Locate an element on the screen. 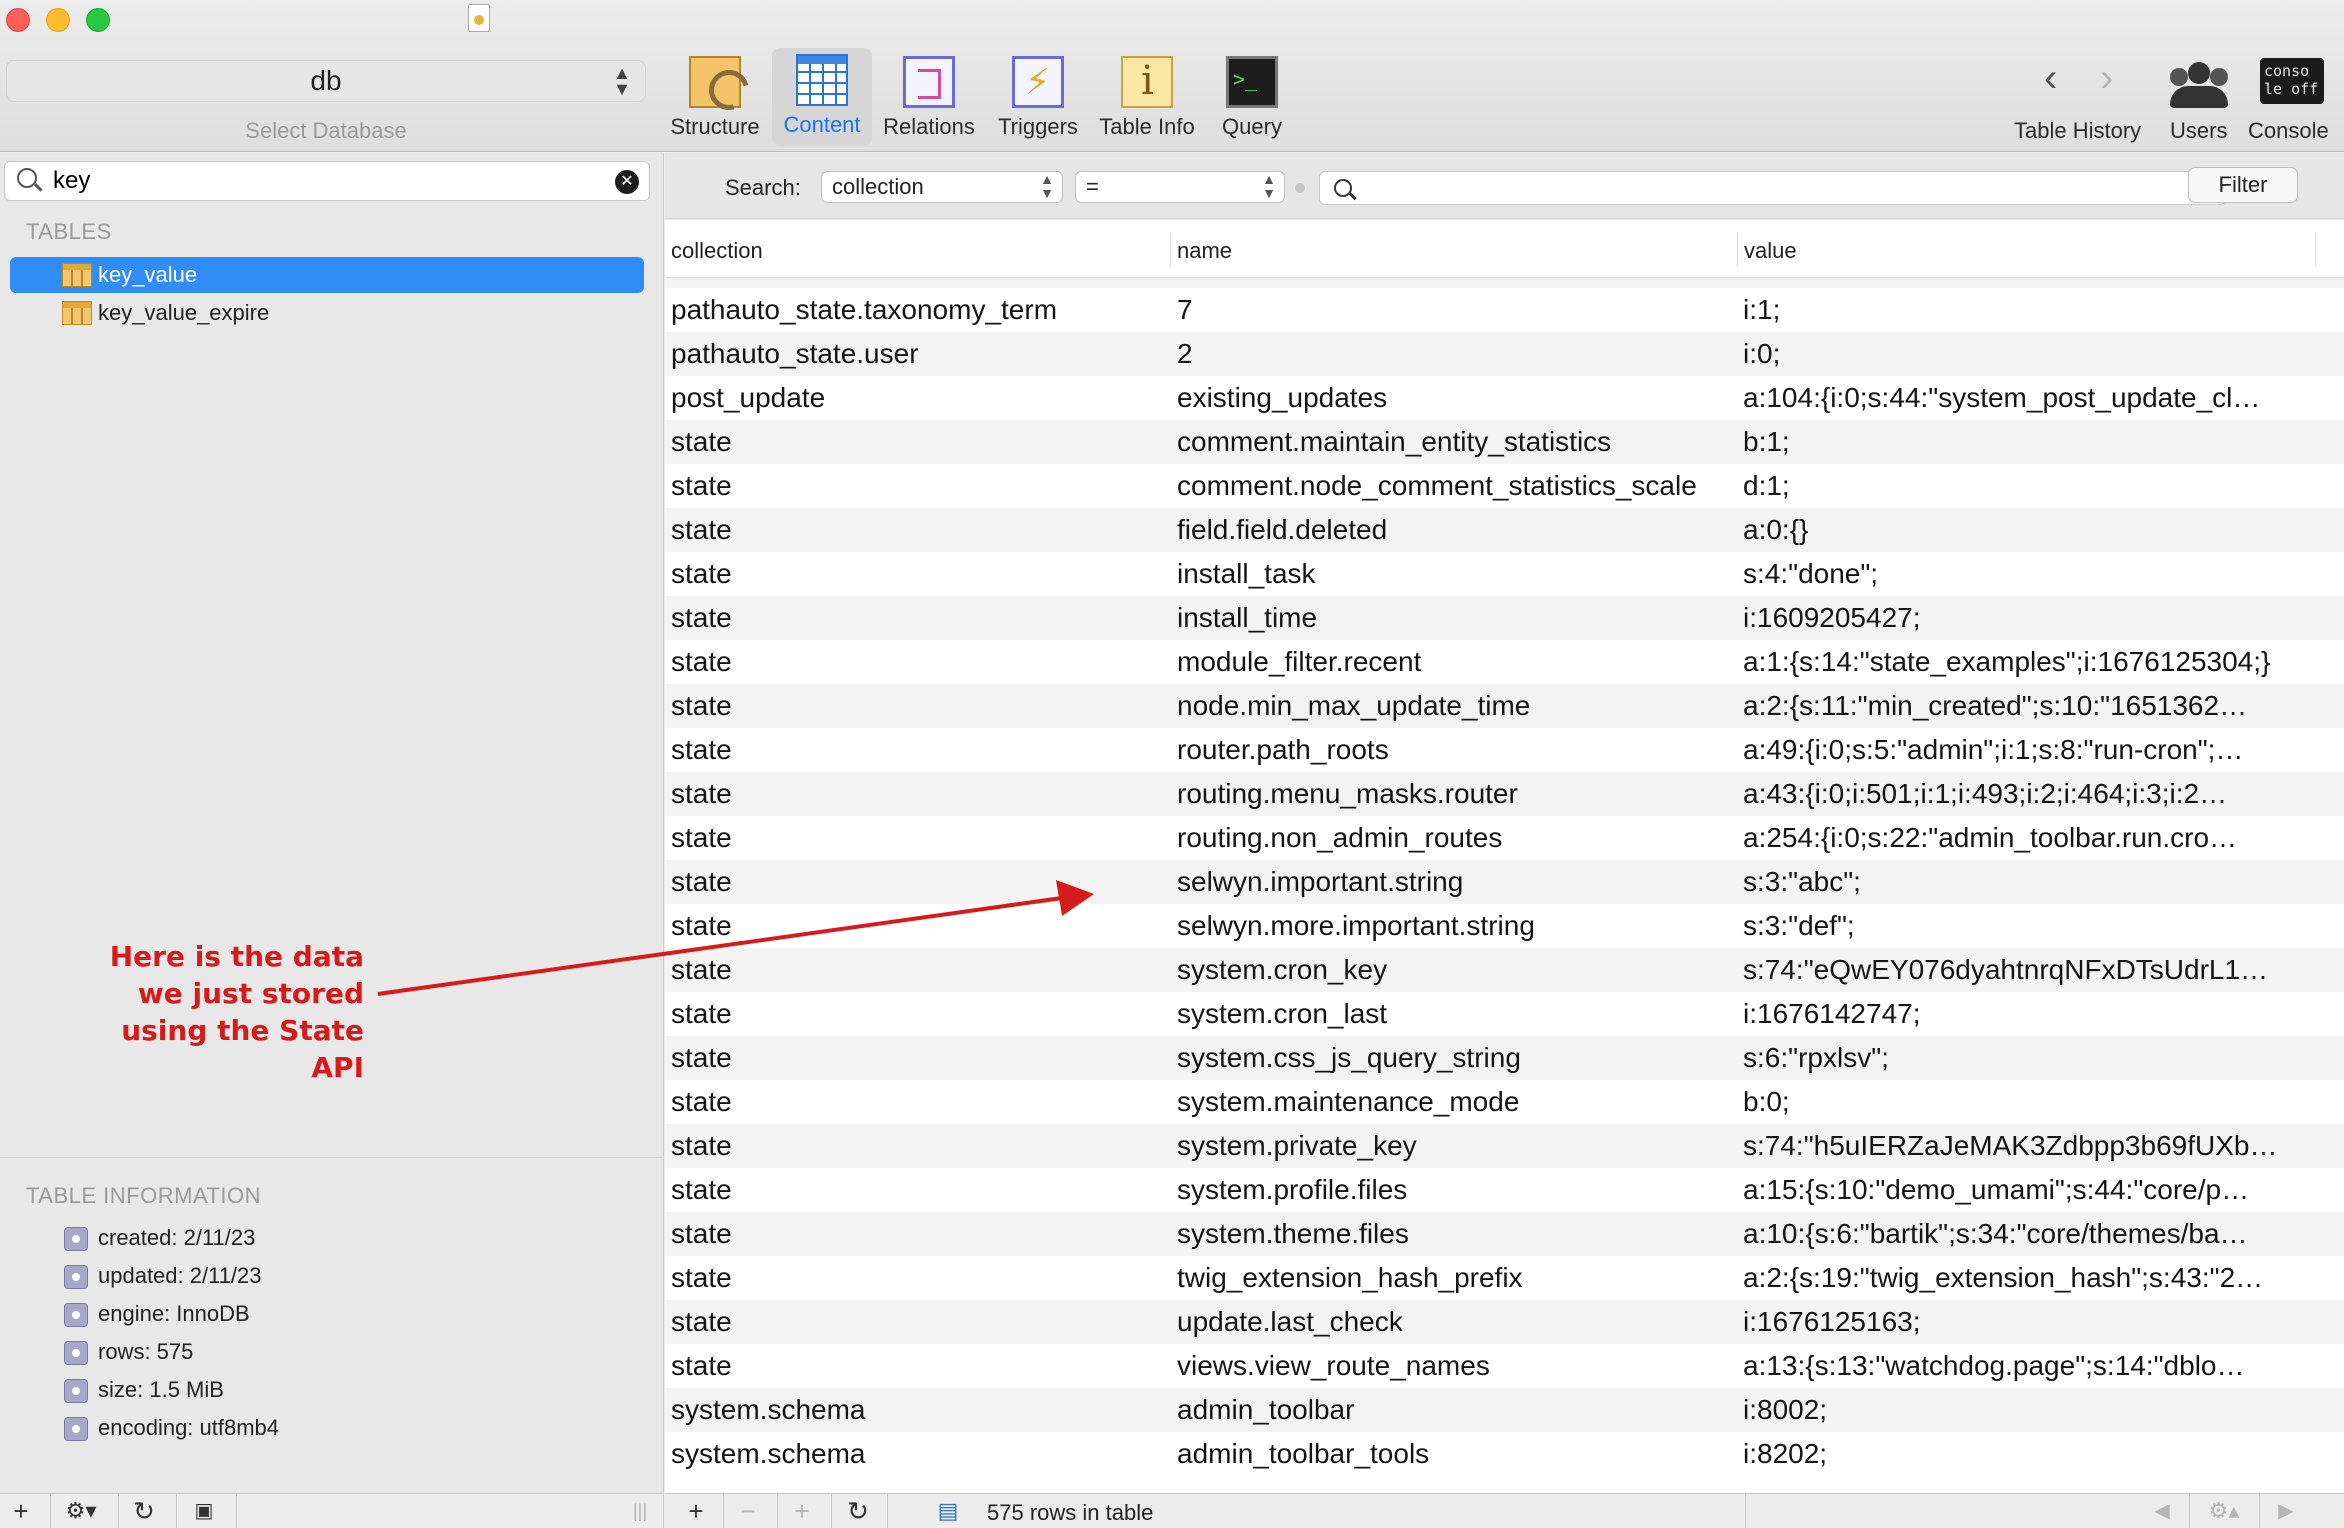  cell-name: routing.non_admin_routes is located at coordinates (1455, 838).